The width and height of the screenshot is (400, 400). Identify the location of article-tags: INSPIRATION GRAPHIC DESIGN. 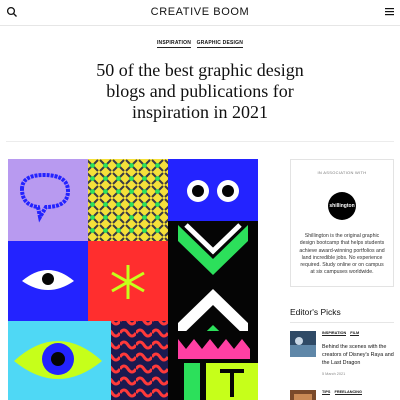
(200, 44).